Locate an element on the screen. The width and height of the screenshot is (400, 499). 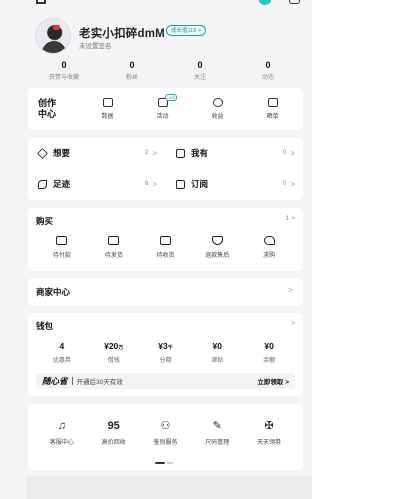
shortcut-subscribe: 订阅 0 > is located at coordinates (234, 184).